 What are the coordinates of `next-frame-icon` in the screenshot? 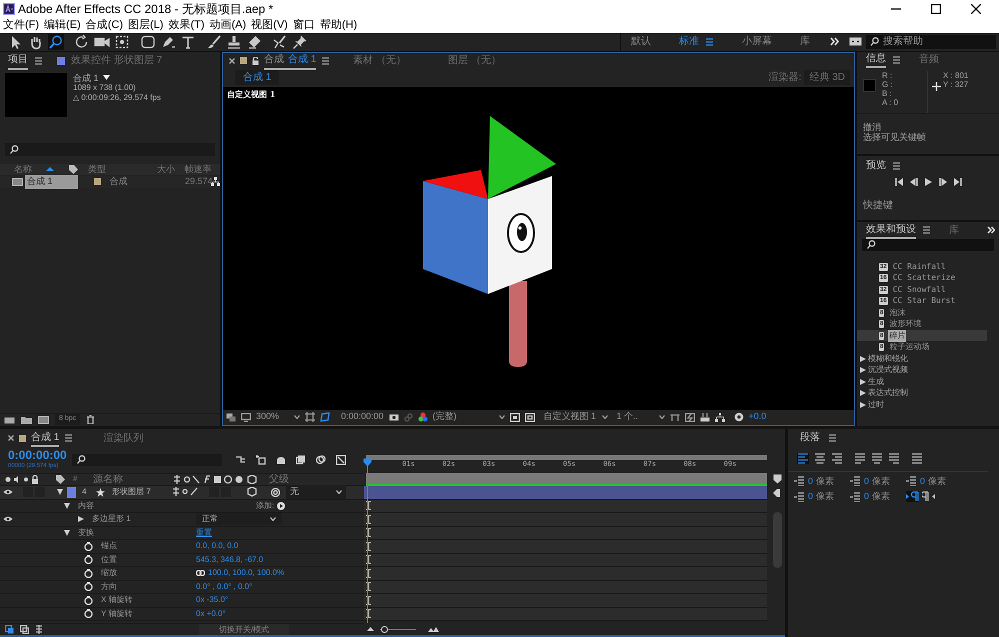 It's located at (942, 182).